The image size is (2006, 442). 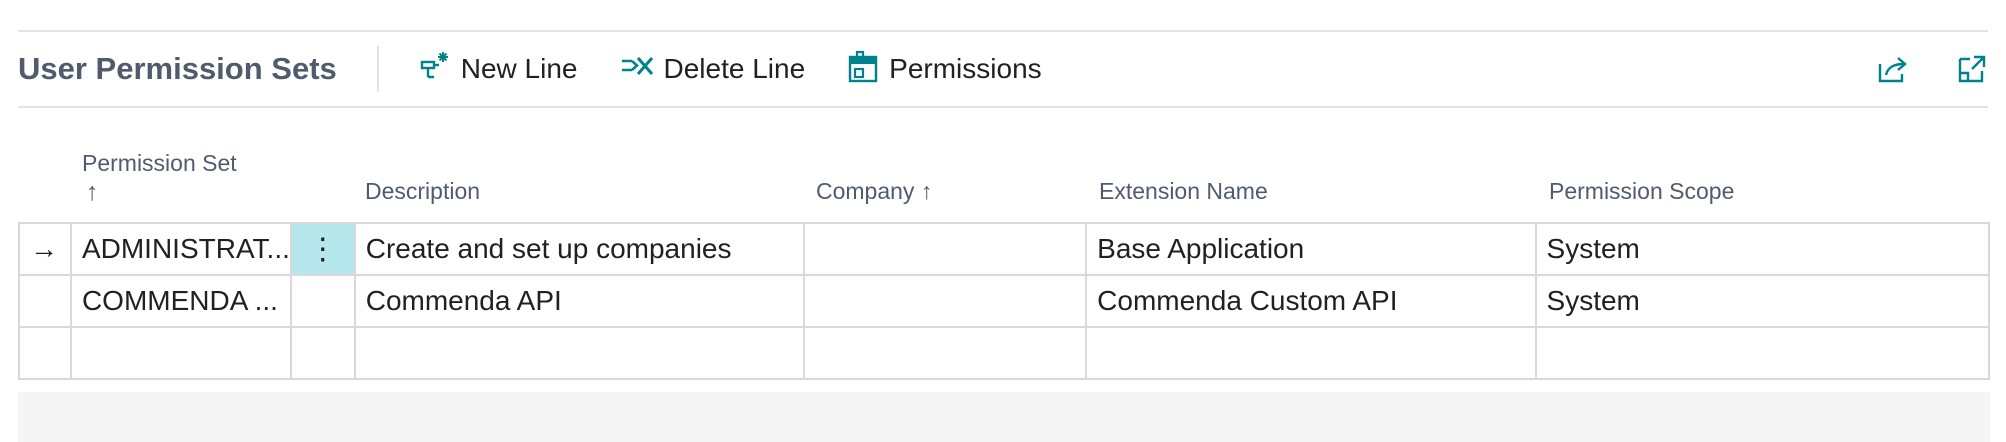 What do you see at coordinates (1762, 353) in the screenshot?
I see `permission-scope-cell` at bounding box center [1762, 353].